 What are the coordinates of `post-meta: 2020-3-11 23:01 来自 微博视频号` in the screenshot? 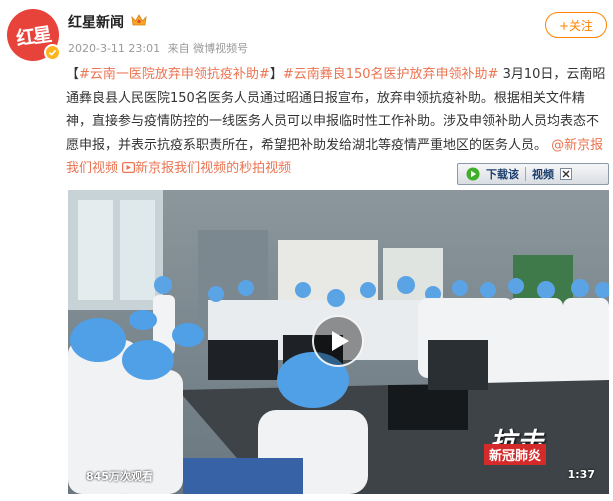 It's located at (160, 48).